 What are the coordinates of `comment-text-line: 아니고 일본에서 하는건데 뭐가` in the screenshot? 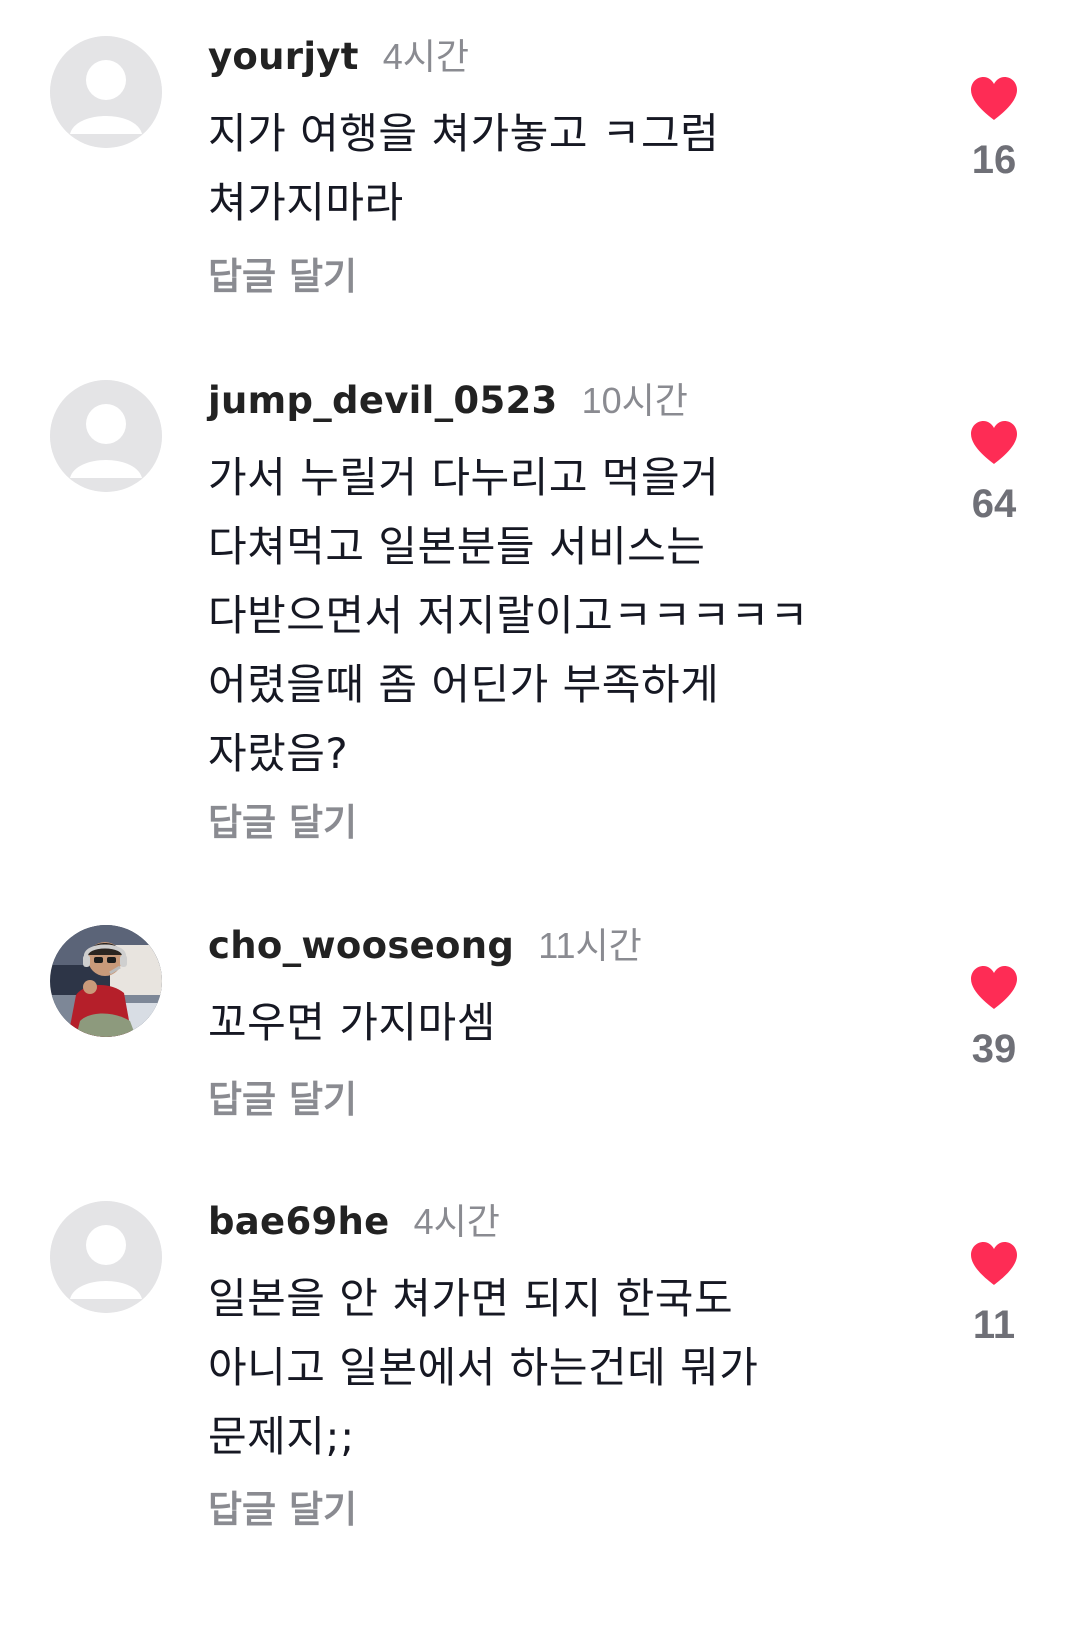 It's located at (483, 1367).